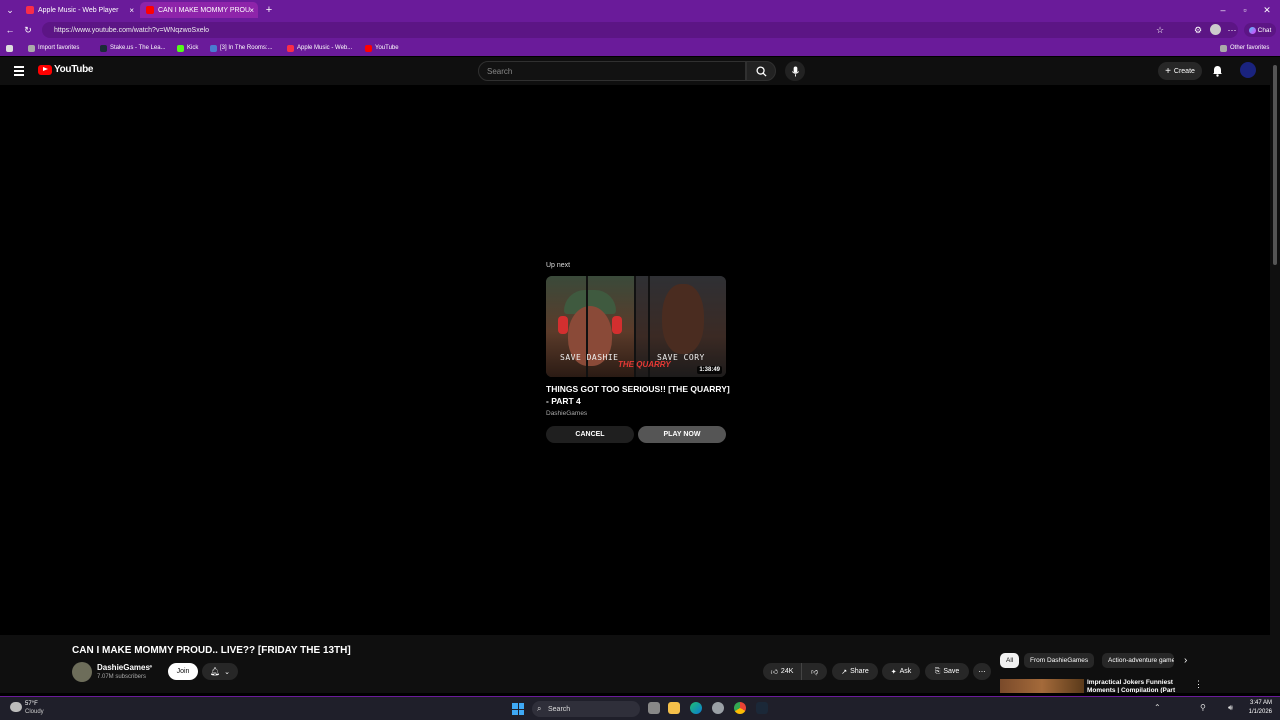  Describe the element at coordinates (718, 708) in the screenshot. I see `settings-icon` at that location.